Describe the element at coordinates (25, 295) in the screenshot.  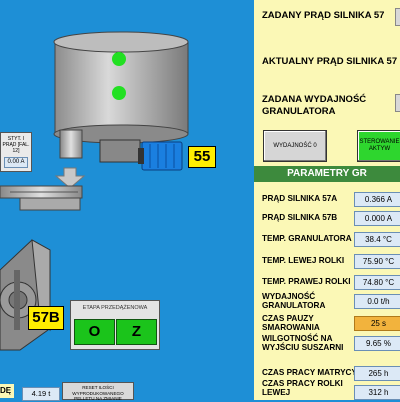
I see `pellet-press` at that location.